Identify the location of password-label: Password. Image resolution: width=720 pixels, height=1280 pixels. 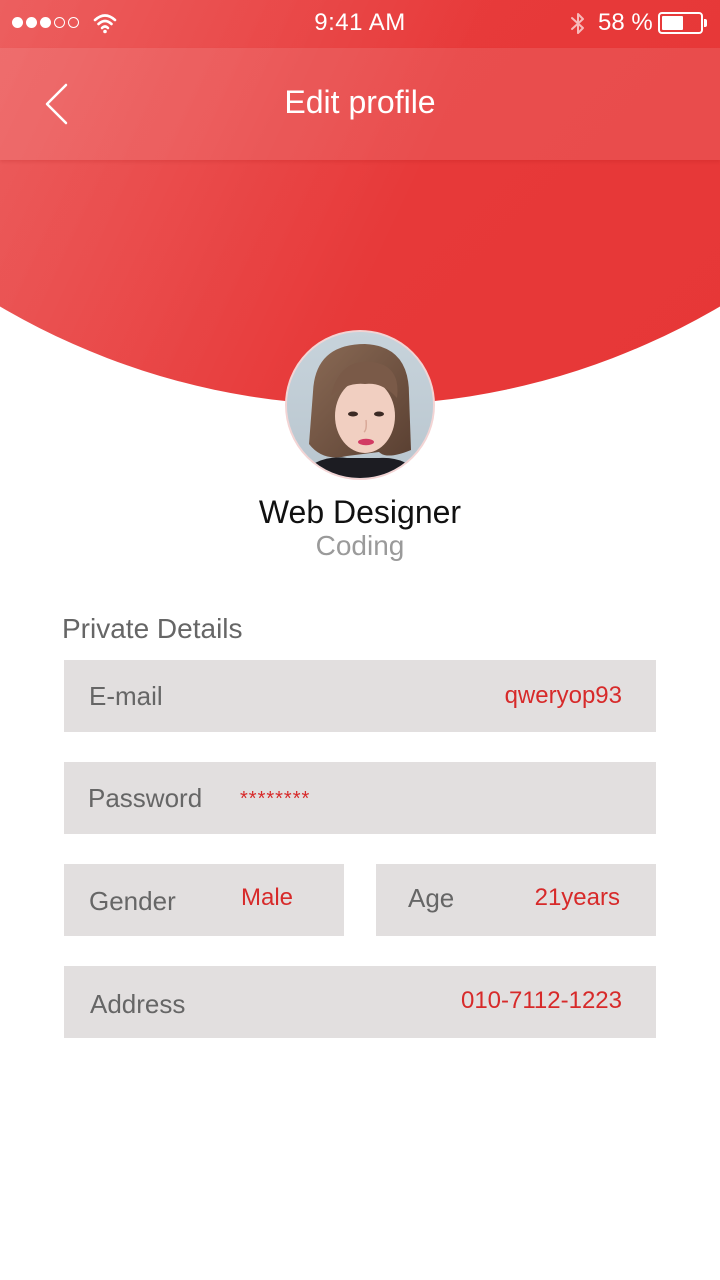
(145, 798).